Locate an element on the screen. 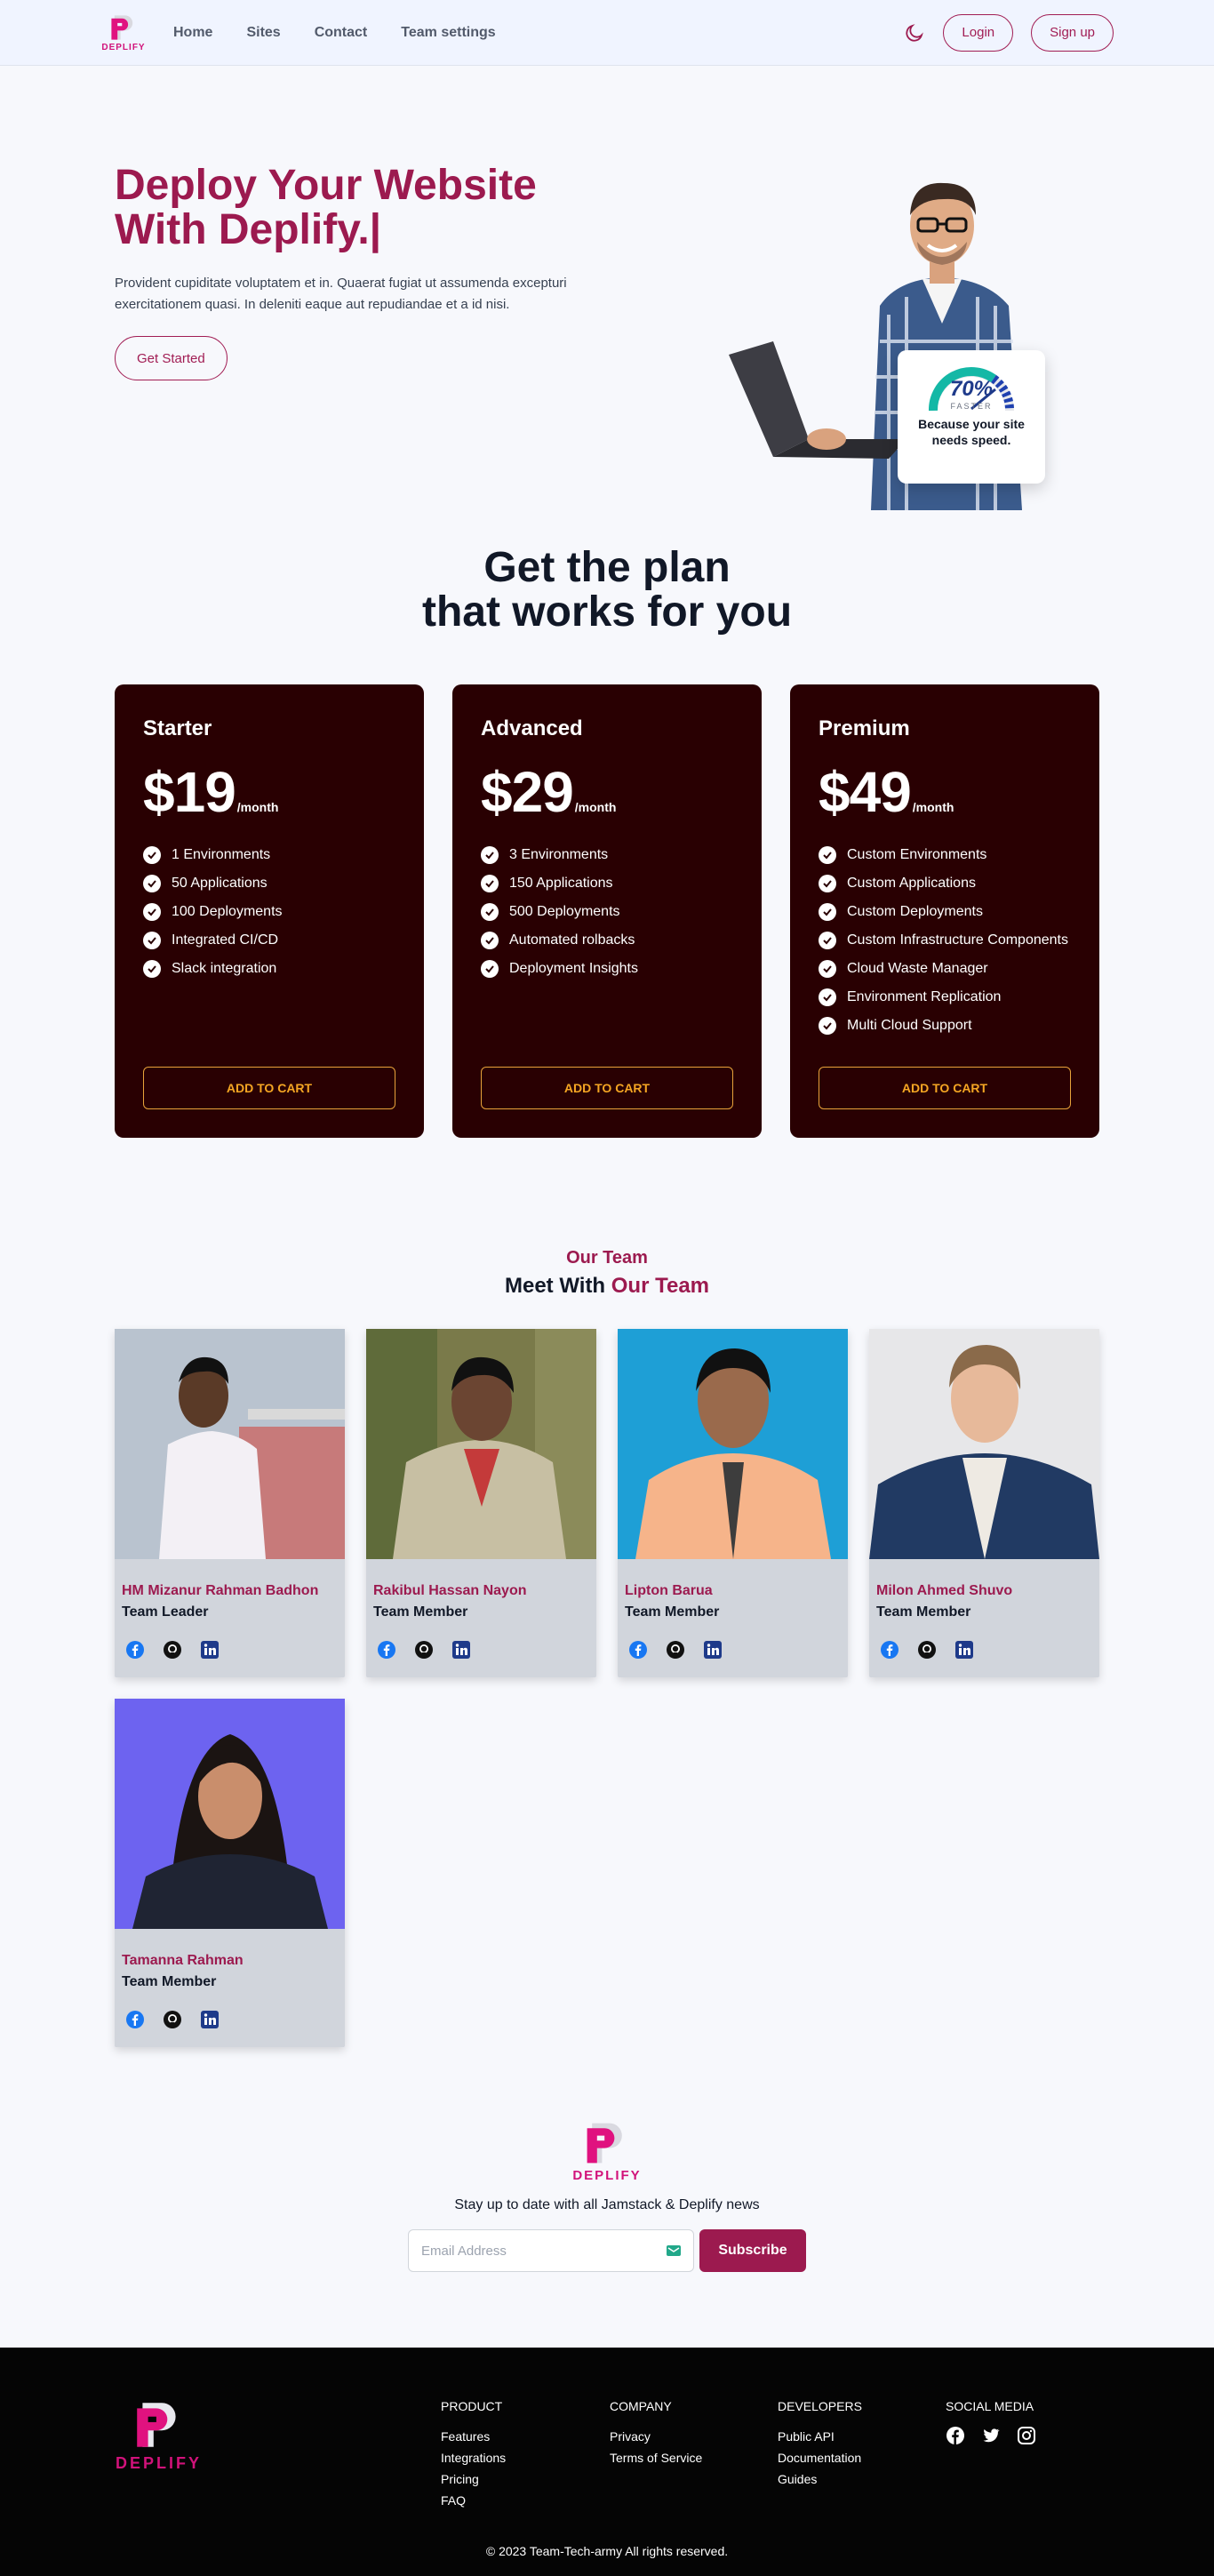 The image size is (1214, 2576). footer-link-features: Features is located at coordinates (473, 2436).